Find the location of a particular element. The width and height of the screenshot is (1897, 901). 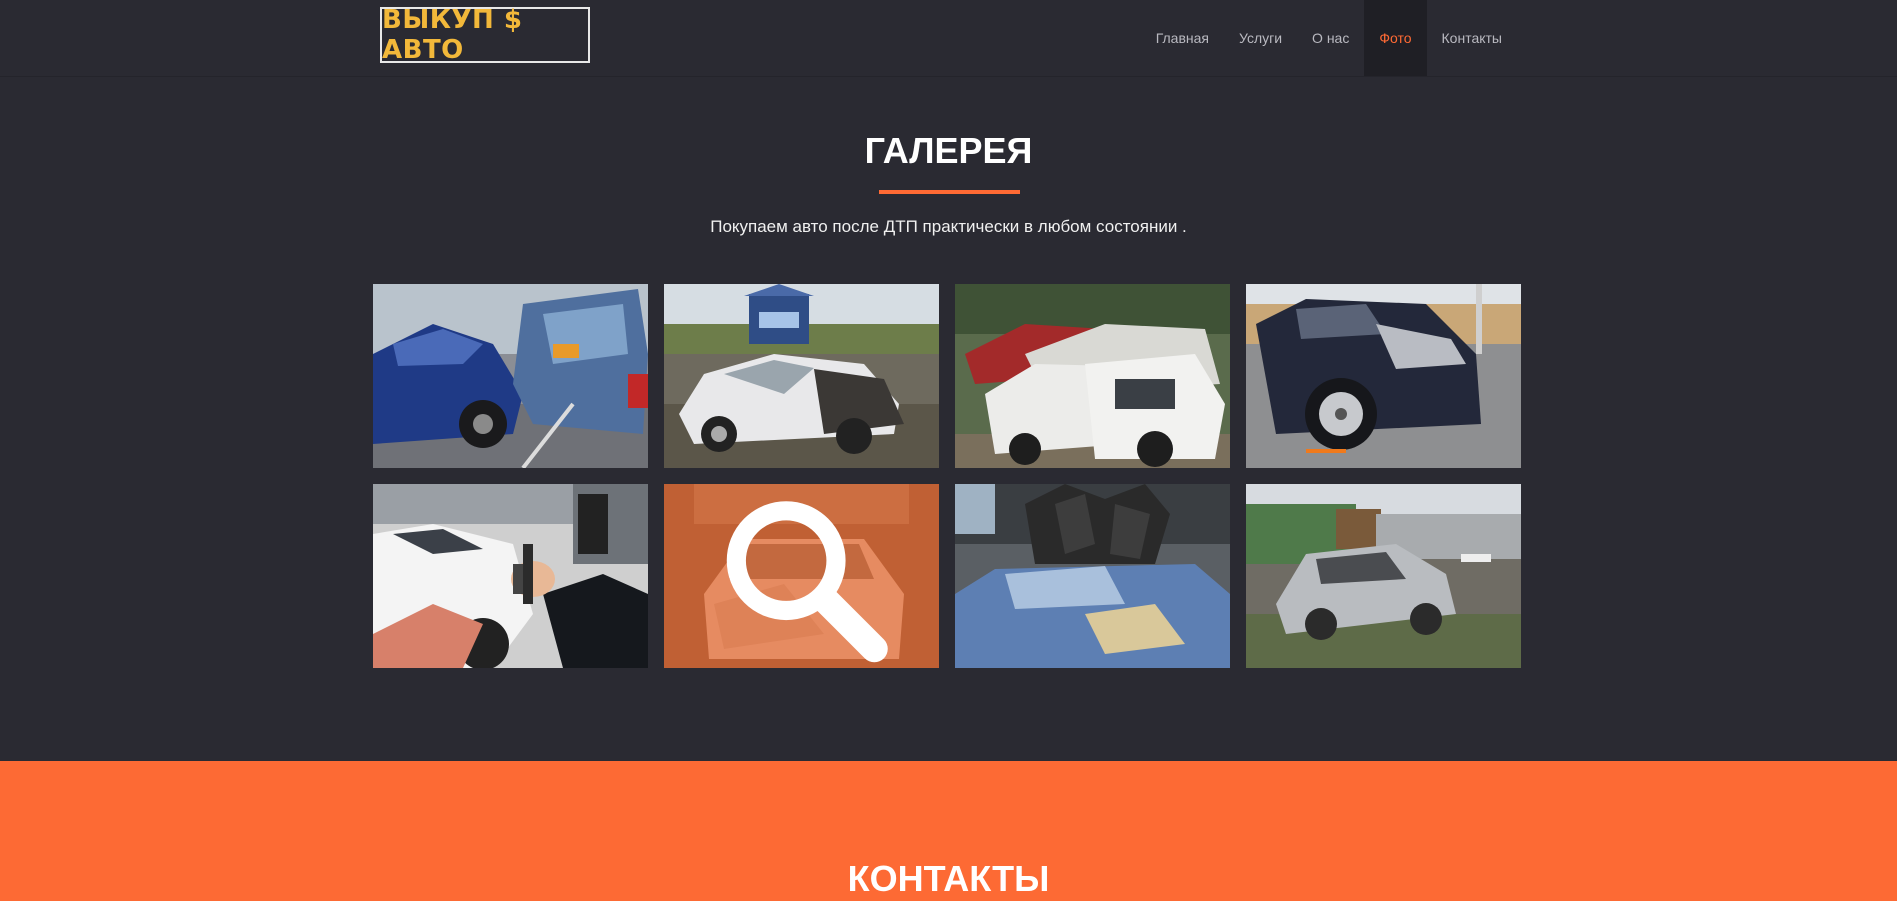

title-underline is located at coordinates (949, 192).